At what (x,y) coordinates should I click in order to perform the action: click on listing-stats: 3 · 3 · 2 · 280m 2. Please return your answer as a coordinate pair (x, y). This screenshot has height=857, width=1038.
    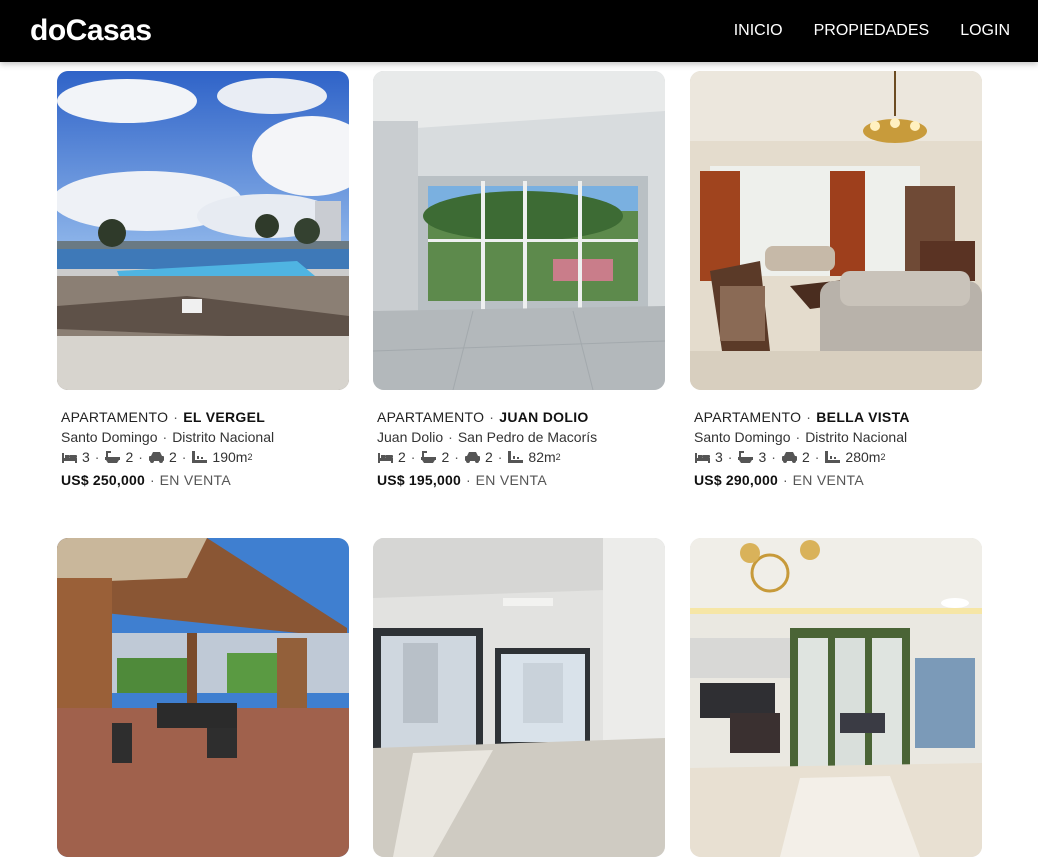
    Looking at the image, I should click on (836, 457).